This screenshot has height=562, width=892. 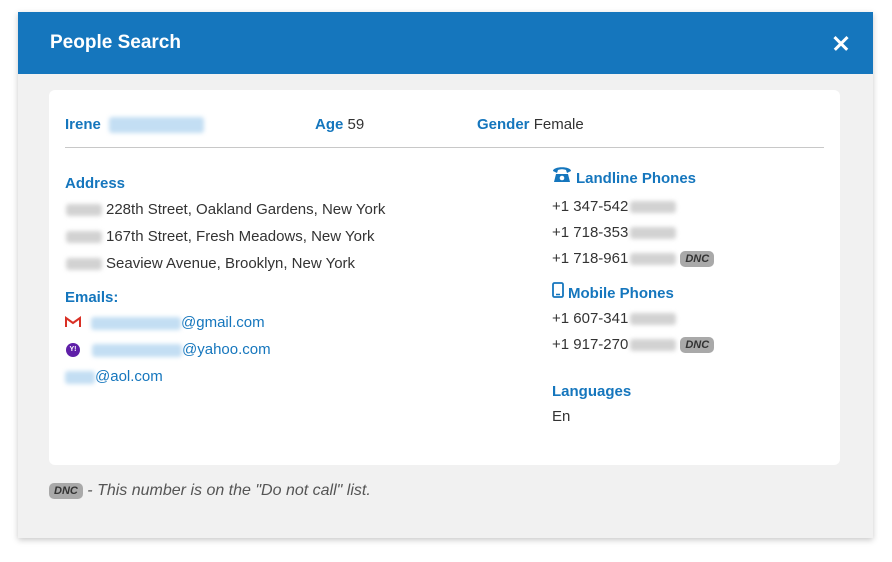 I want to click on age-field: Age 59, so click(x=339, y=124).